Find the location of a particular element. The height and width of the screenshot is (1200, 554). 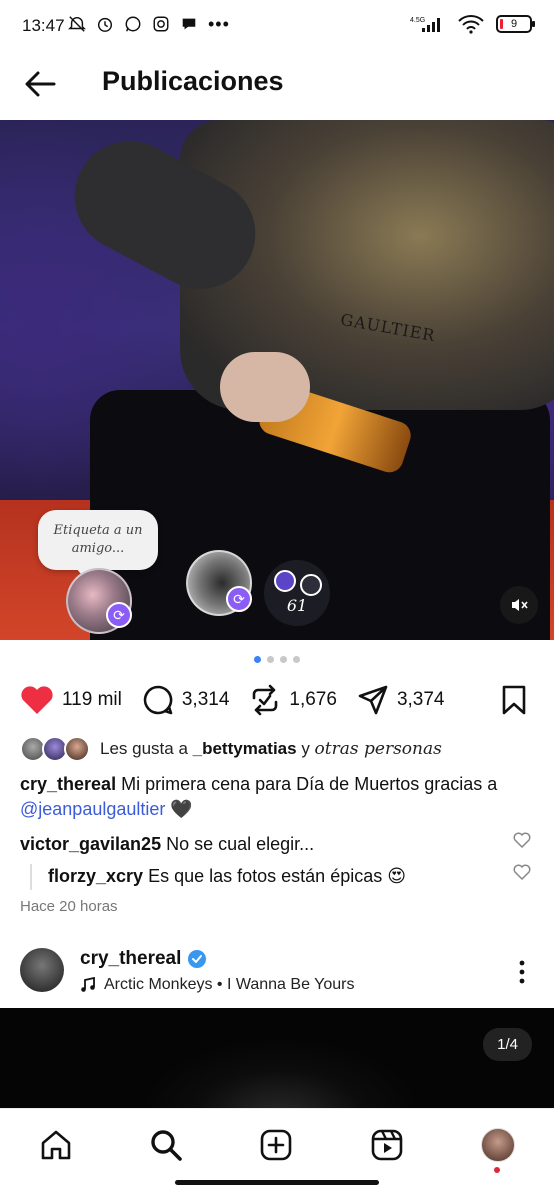

status-bar: 13:47 ••• 4.5G 9 is located at coordinates (277, 26).